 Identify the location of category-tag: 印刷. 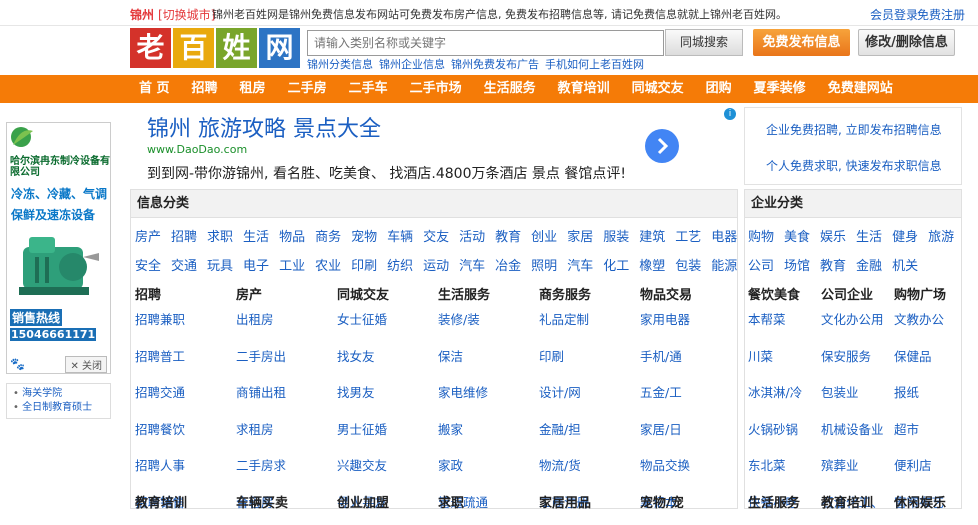
(364, 264).